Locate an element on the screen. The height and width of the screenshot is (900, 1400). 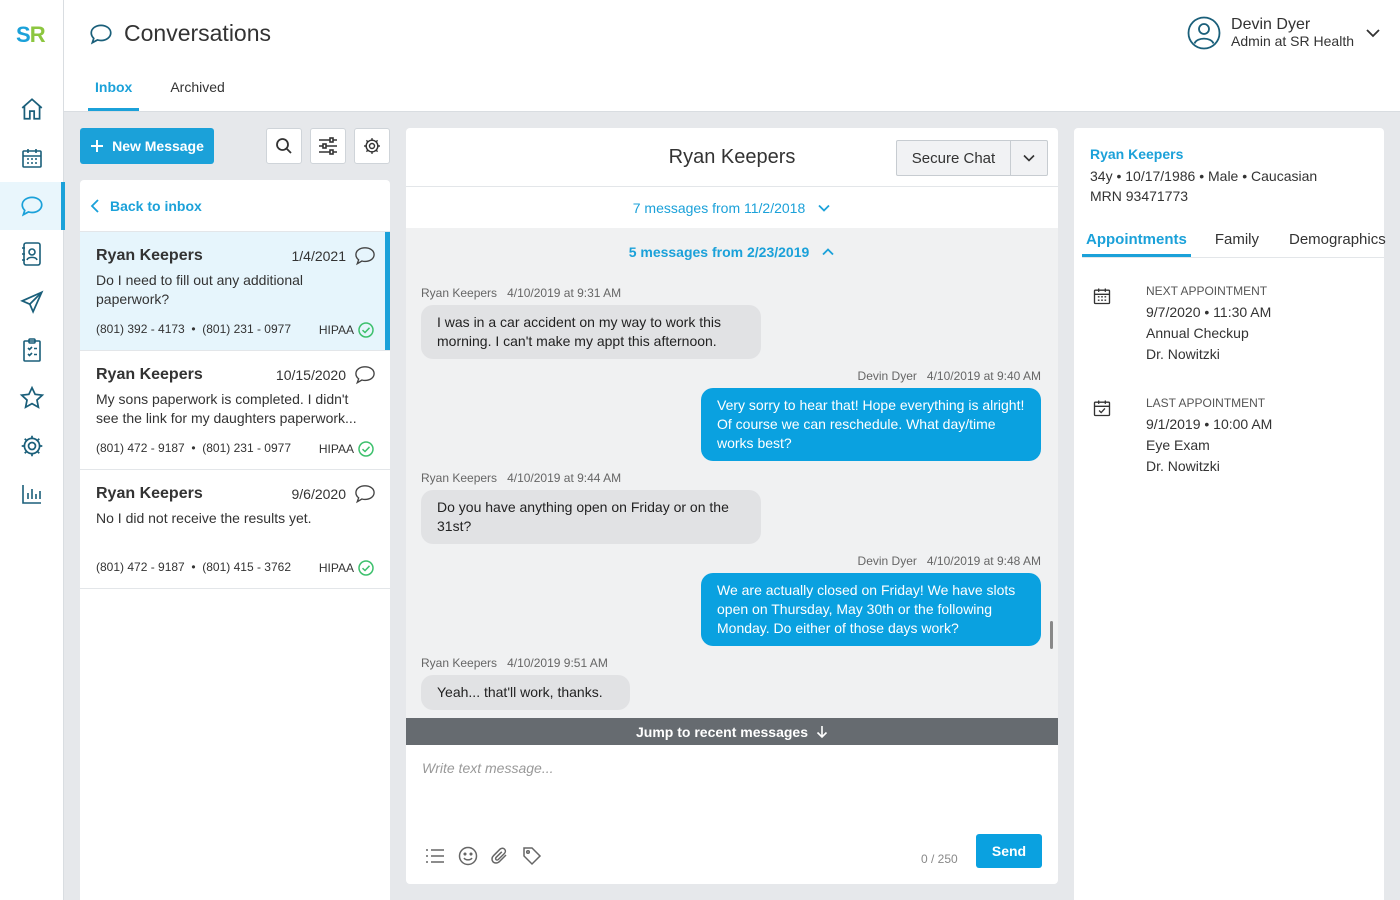
filter-button is located at coordinates (328, 146).